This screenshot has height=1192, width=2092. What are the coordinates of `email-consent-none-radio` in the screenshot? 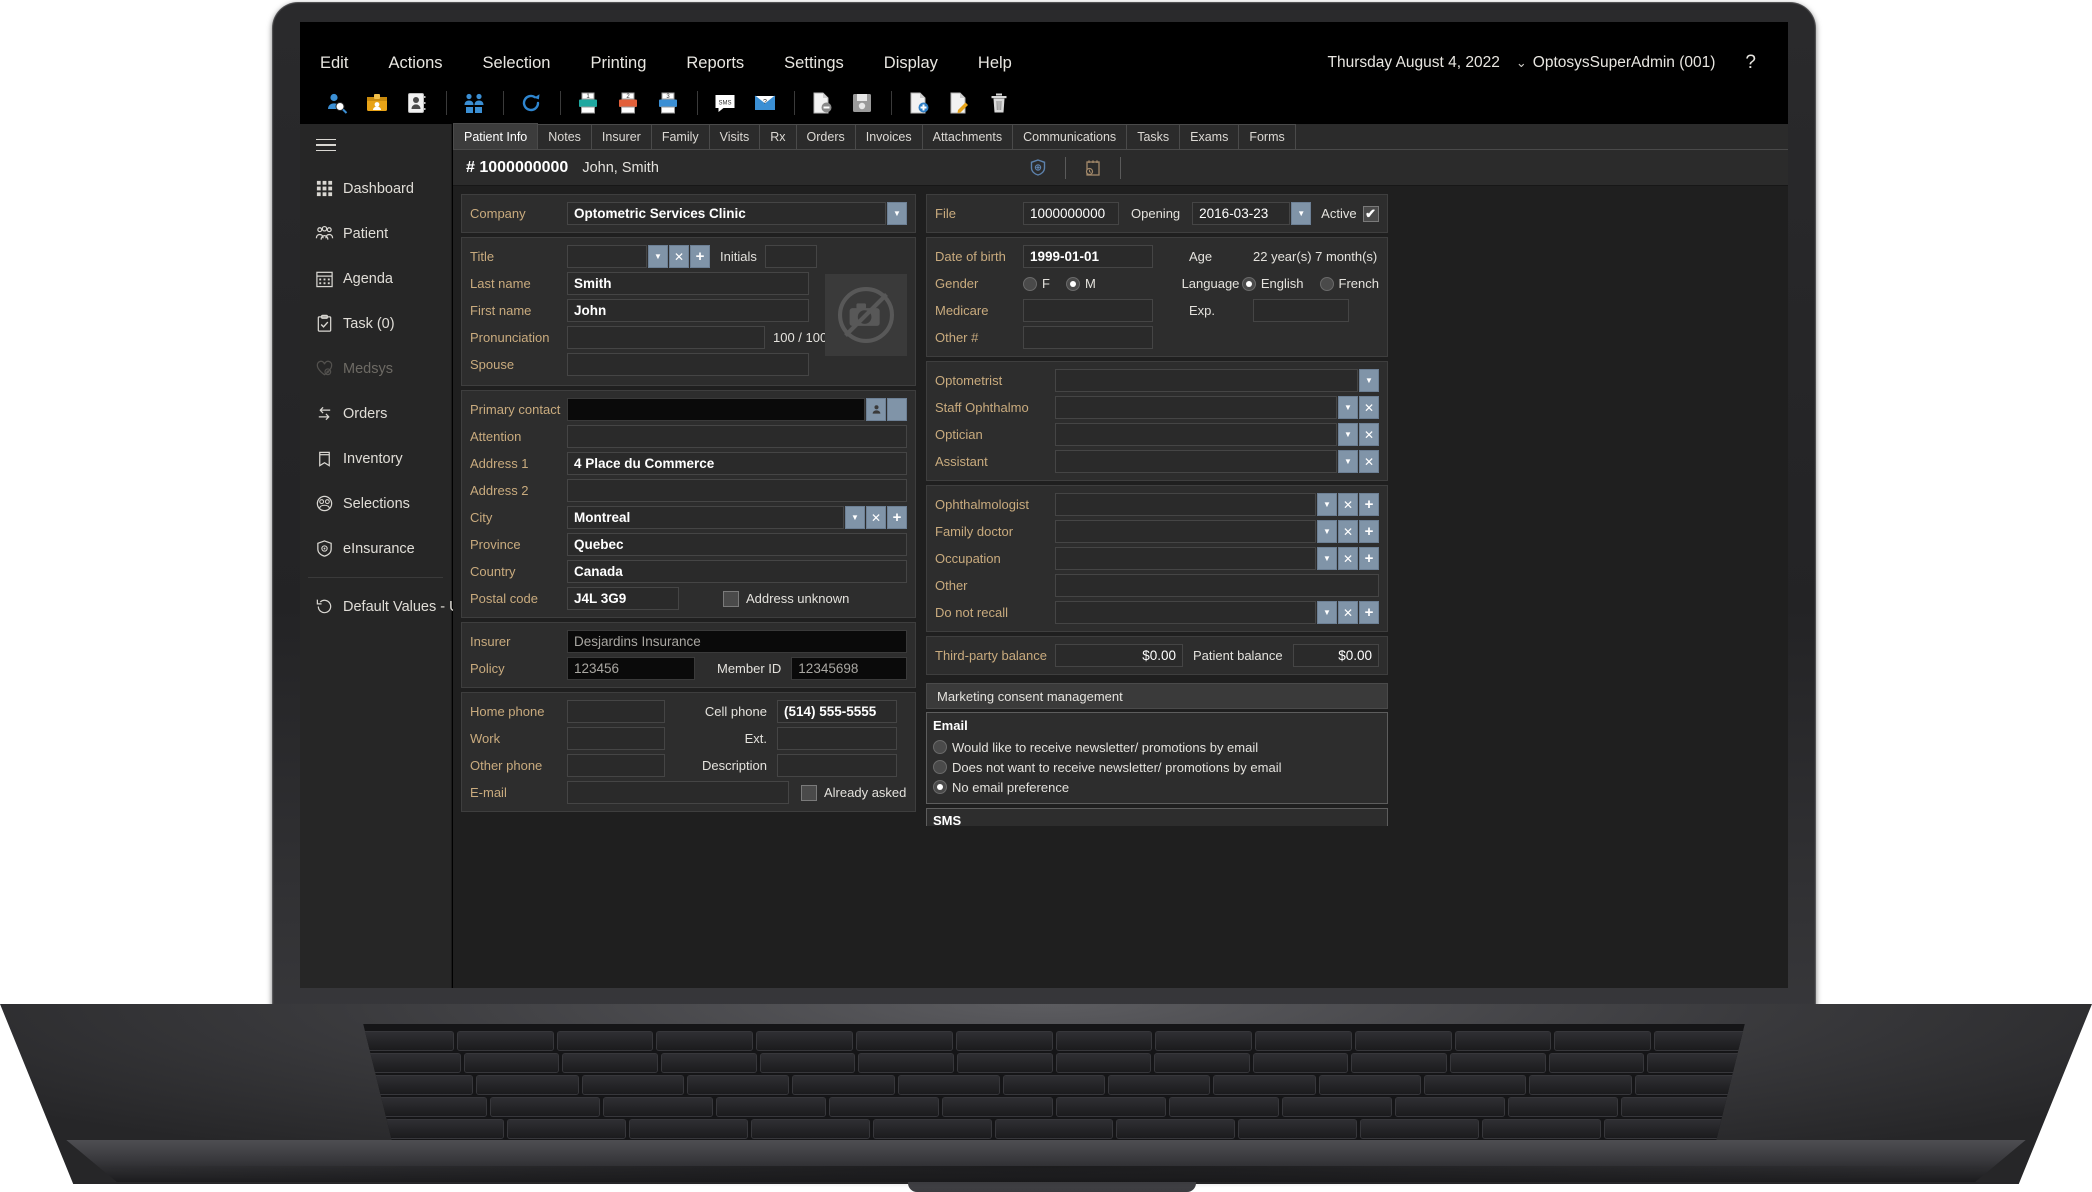 It's located at (940, 787).